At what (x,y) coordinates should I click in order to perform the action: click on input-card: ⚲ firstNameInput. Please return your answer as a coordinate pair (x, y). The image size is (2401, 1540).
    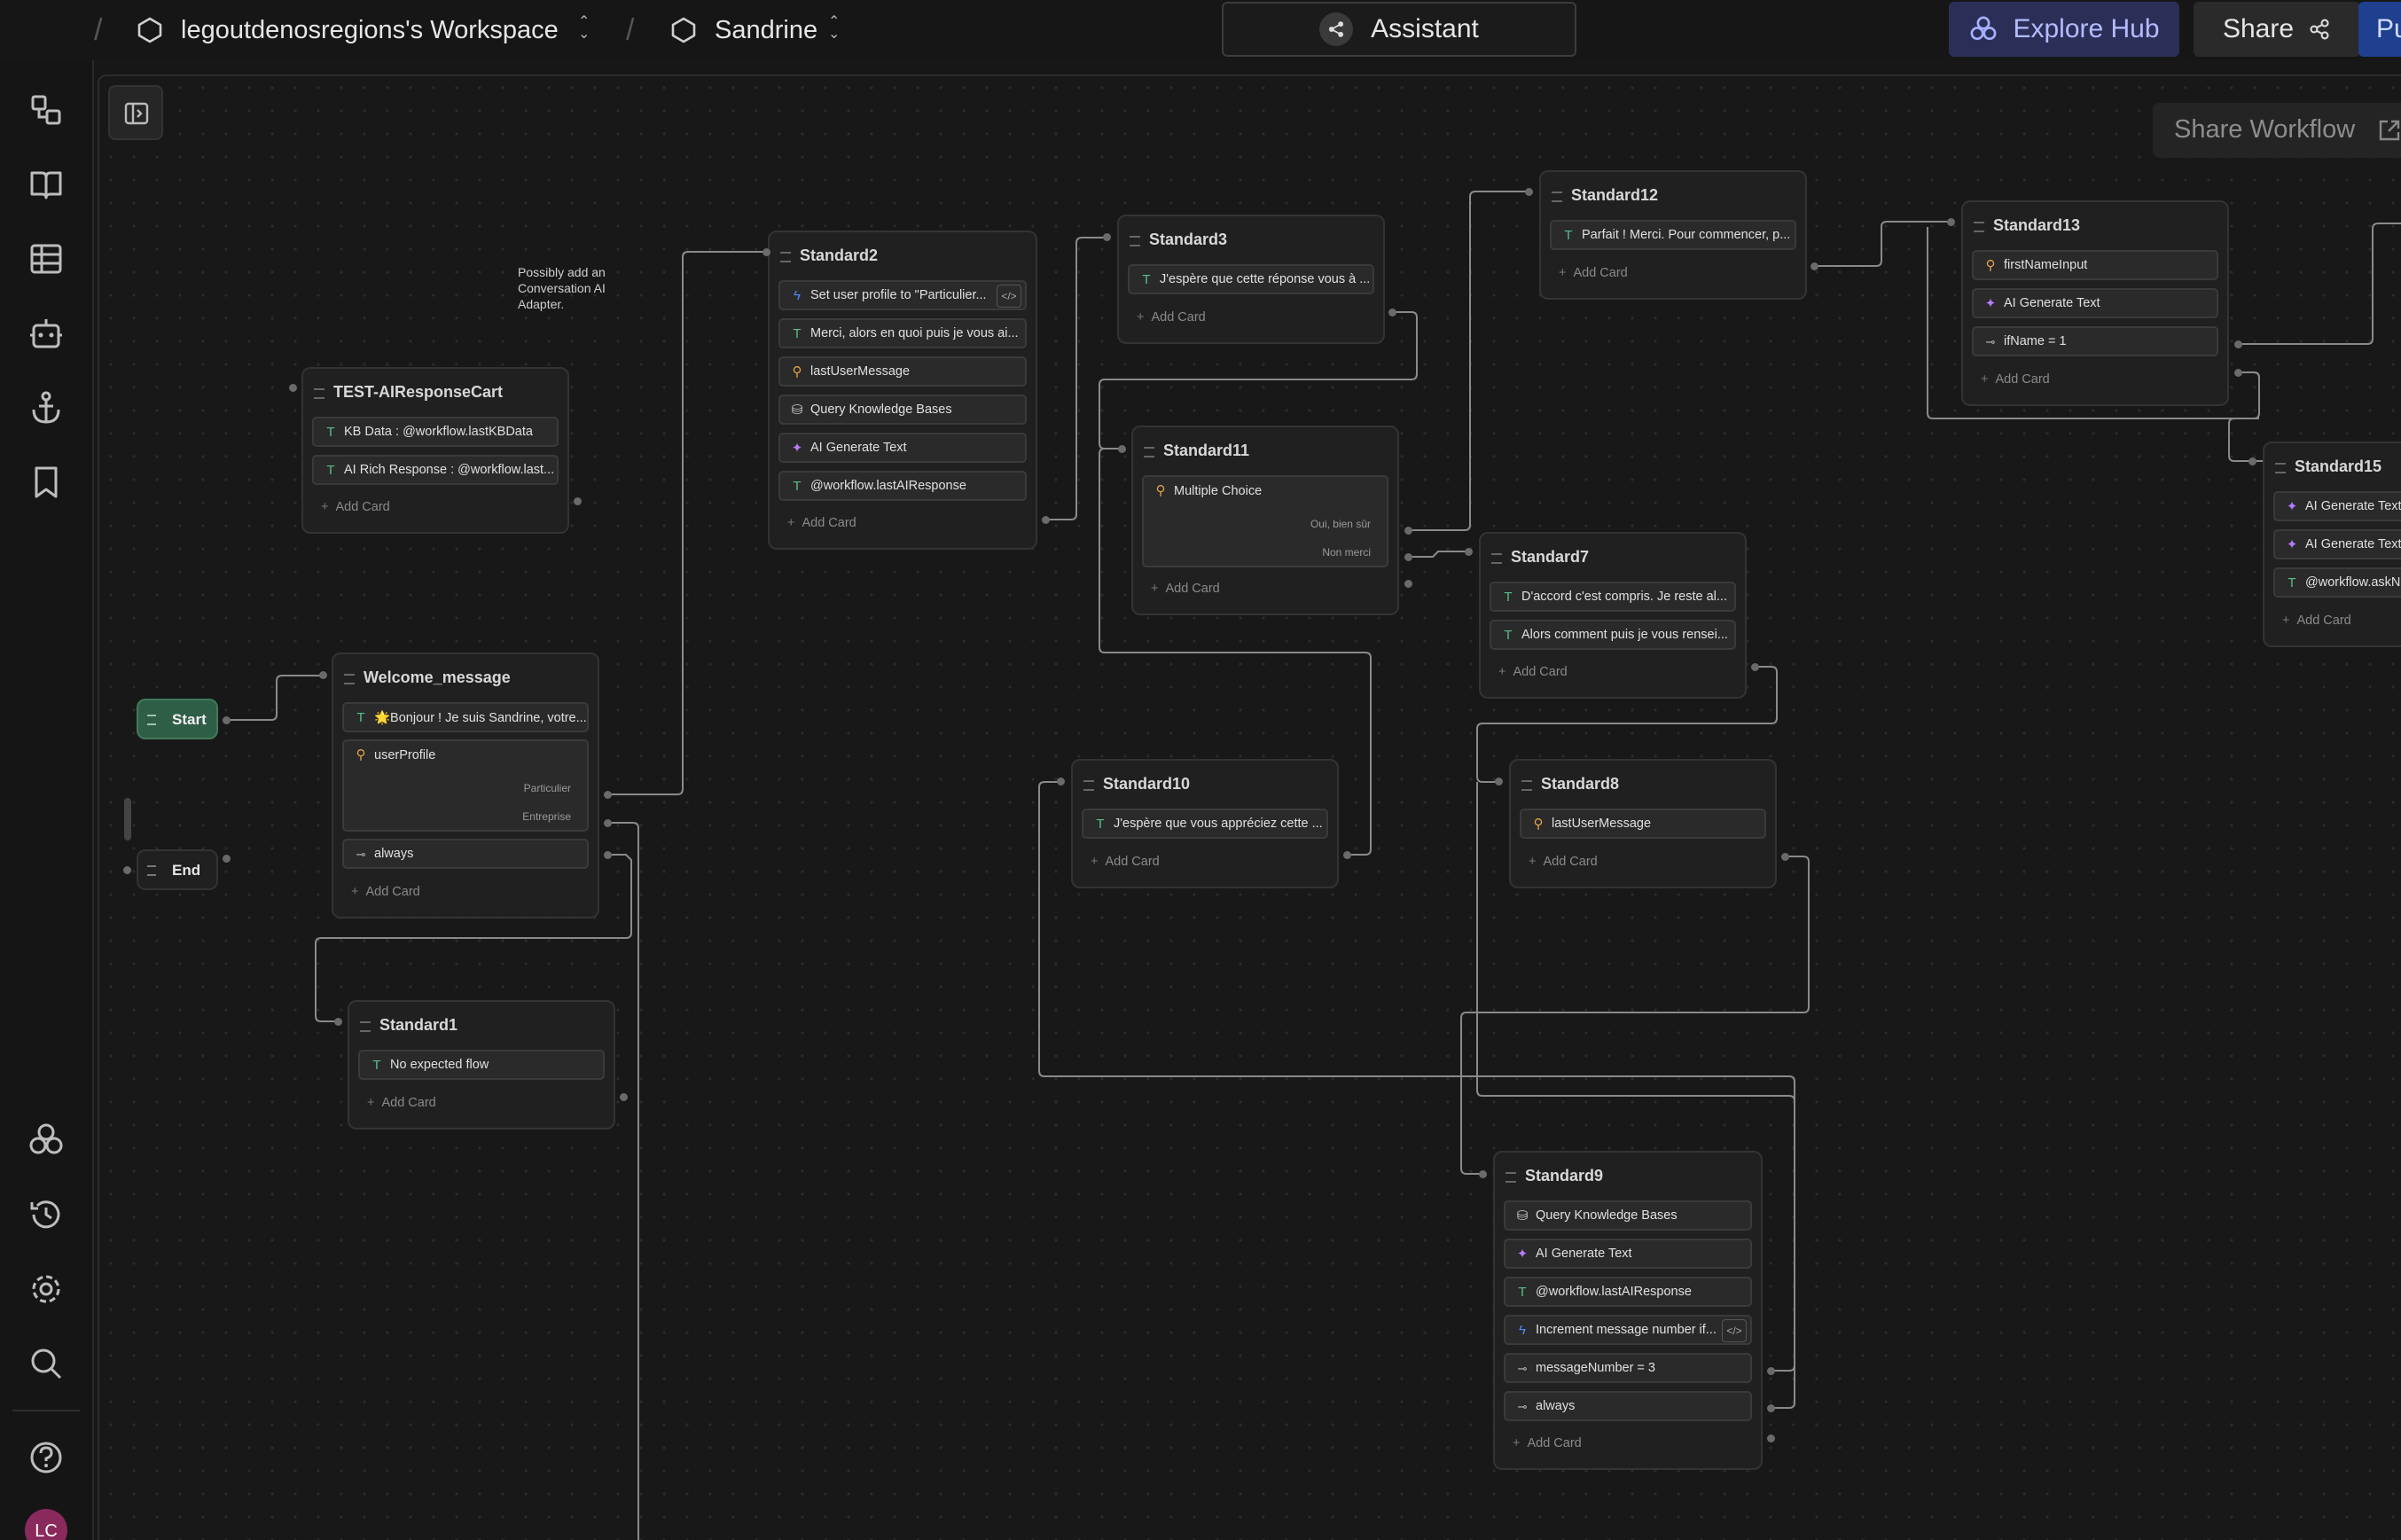
    Looking at the image, I should click on (2095, 265).